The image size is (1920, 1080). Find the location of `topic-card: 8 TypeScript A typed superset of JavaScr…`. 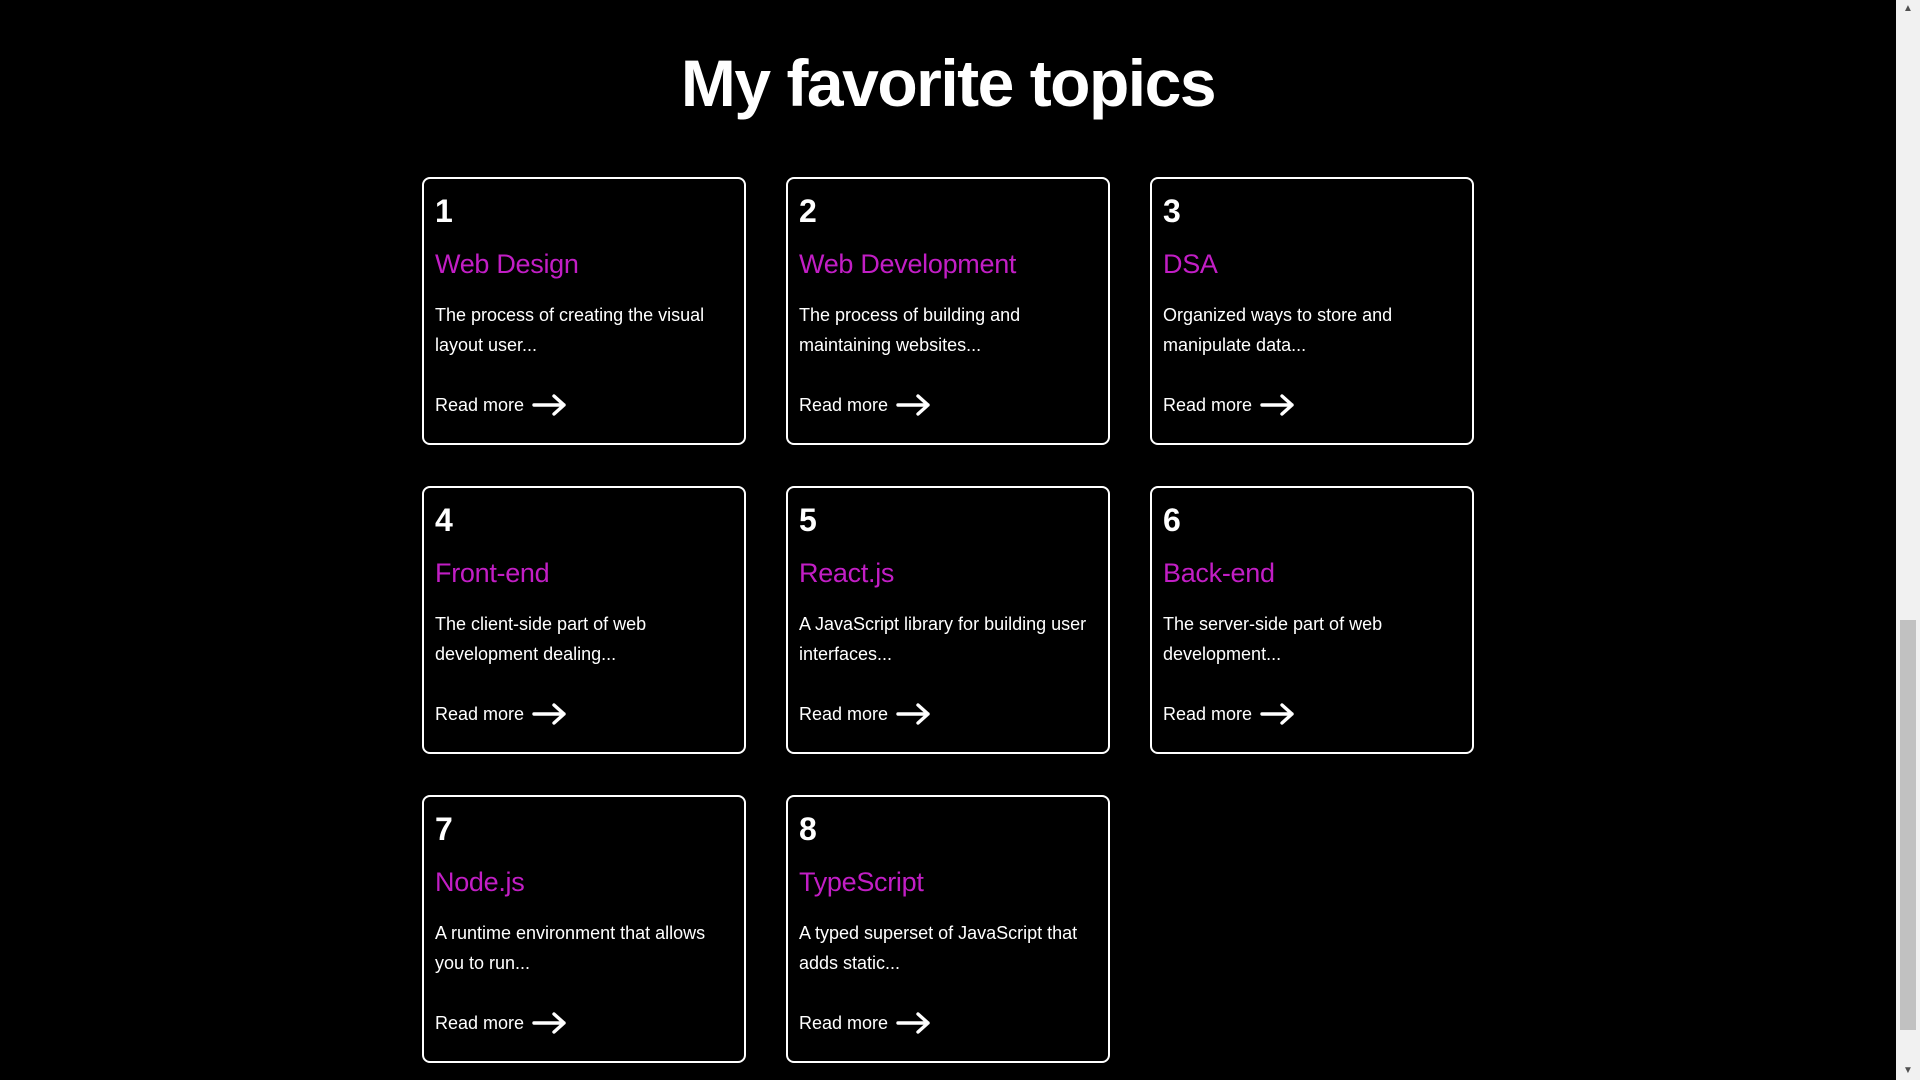

topic-card: 8 TypeScript A typed superset of JavaScr… is located at coordinates (948, 929).